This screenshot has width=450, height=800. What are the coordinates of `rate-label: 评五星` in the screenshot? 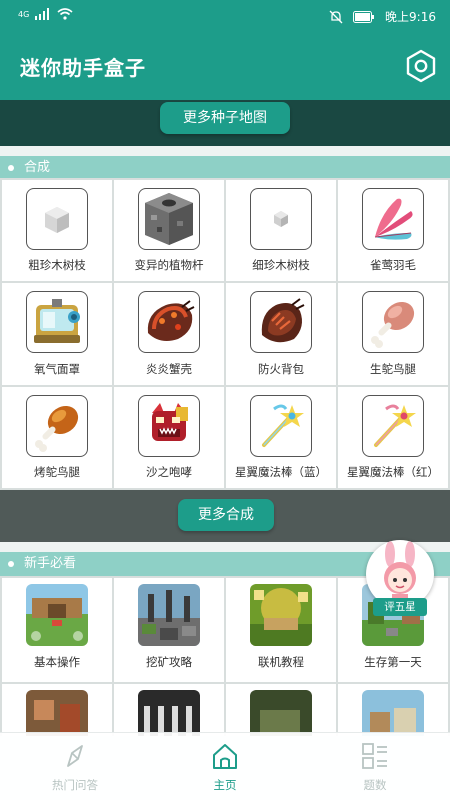 It's located at (400, 607).